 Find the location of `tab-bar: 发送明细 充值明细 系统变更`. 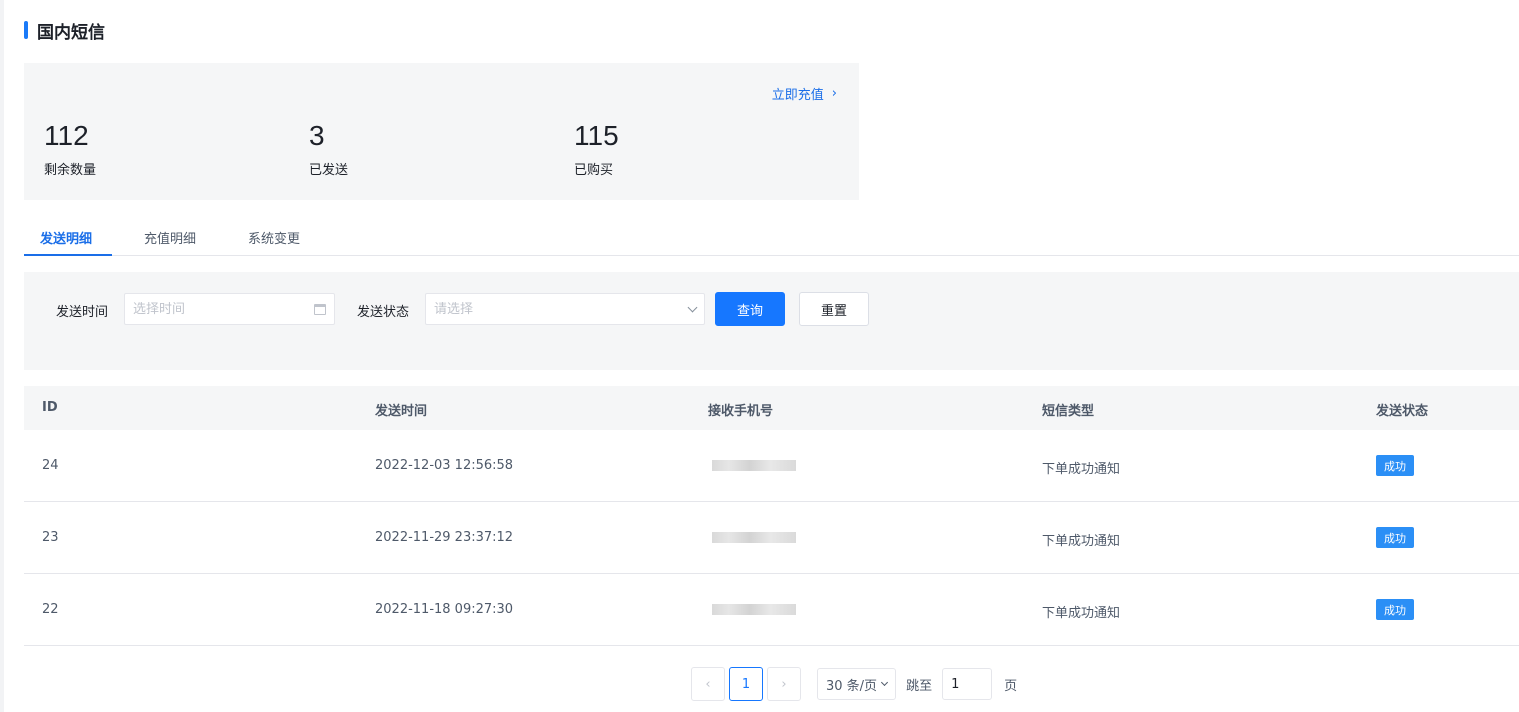

tab-bar: 发送明细 充值明细 系统变更 is located at coordinates (771, 239).